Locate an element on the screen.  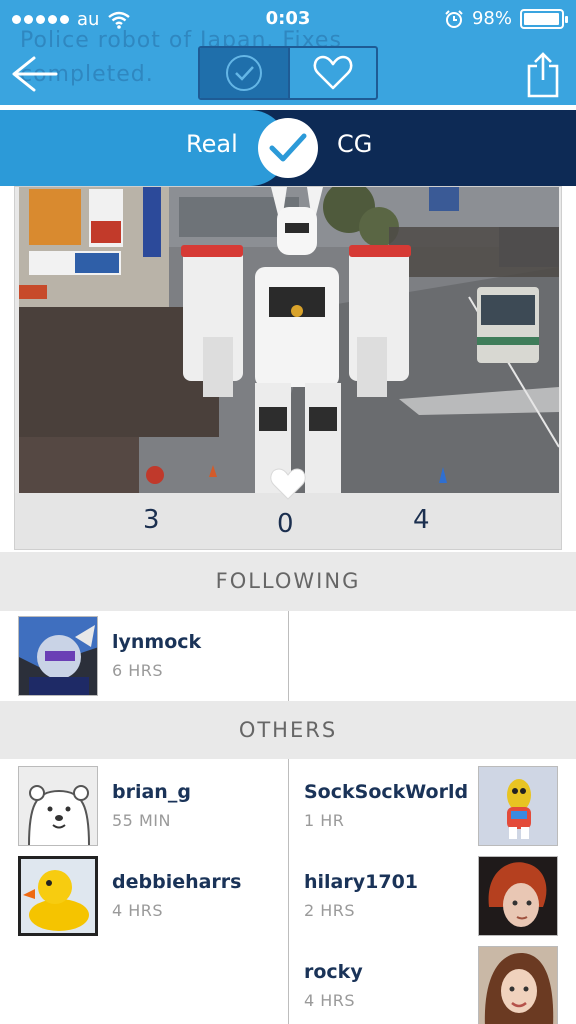
username: lynmock is located at coordinates (157, 642).